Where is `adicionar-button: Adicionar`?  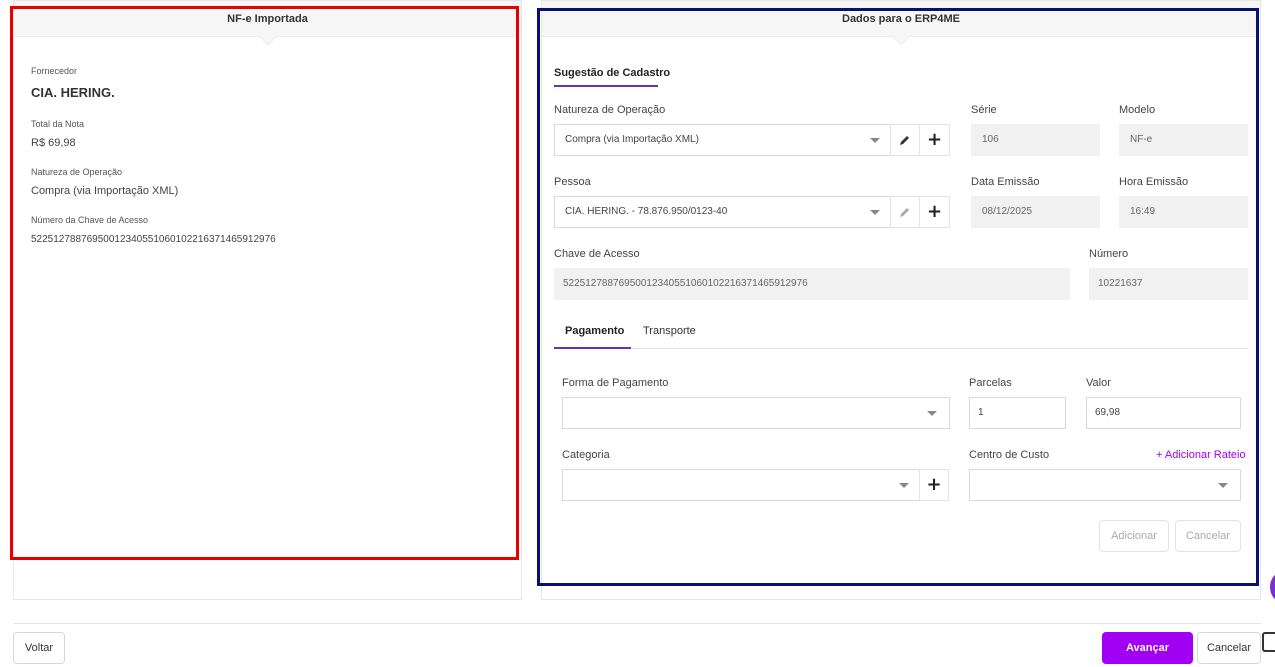
adicionar-button: Adicionar is located at coordinates (1134, 536).